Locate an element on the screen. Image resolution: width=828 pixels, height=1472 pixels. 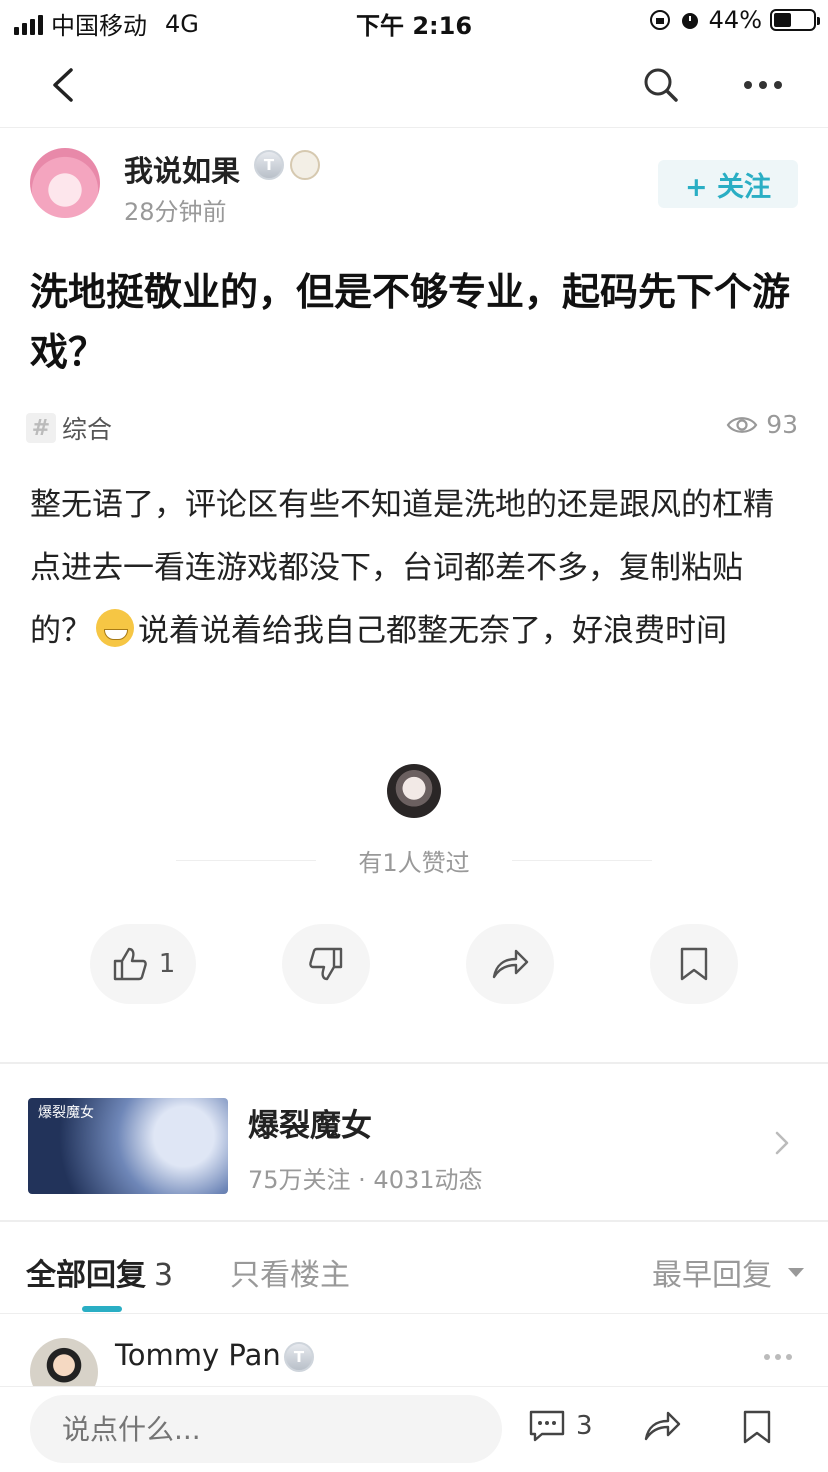
pet-badge-icon is located at coordinates (305, 165).